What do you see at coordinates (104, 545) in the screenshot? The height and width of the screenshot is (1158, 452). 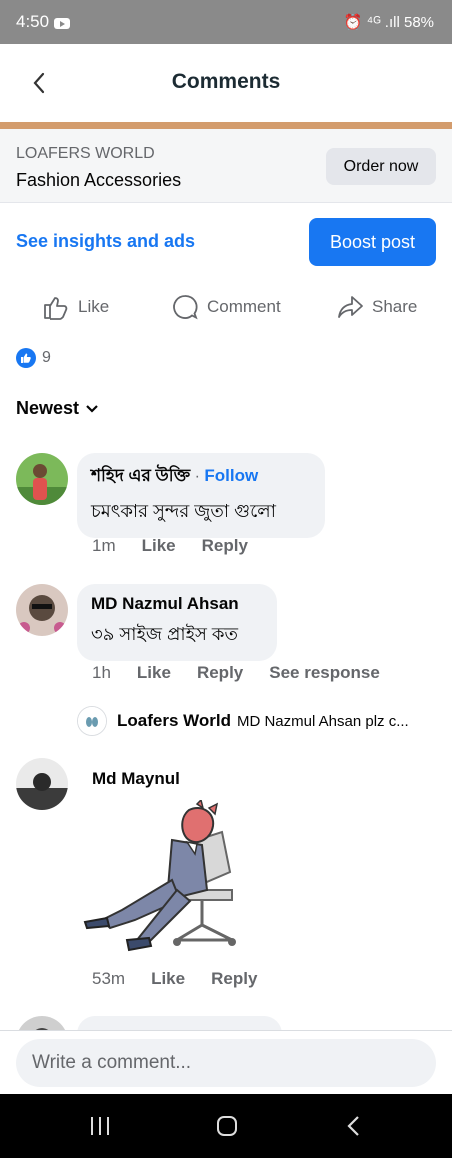 I see `comment-time: 1m` at bounding box center [104, 545].